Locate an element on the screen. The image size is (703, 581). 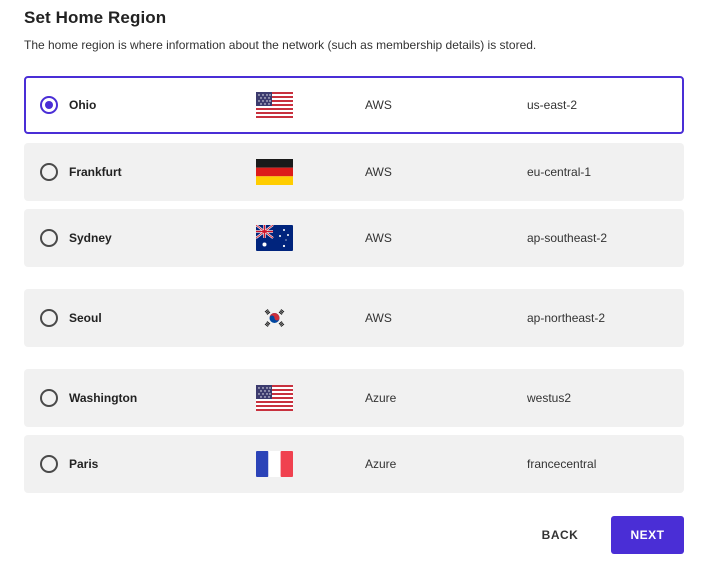
germany-flag-icon is located at coordinates (274, 172).